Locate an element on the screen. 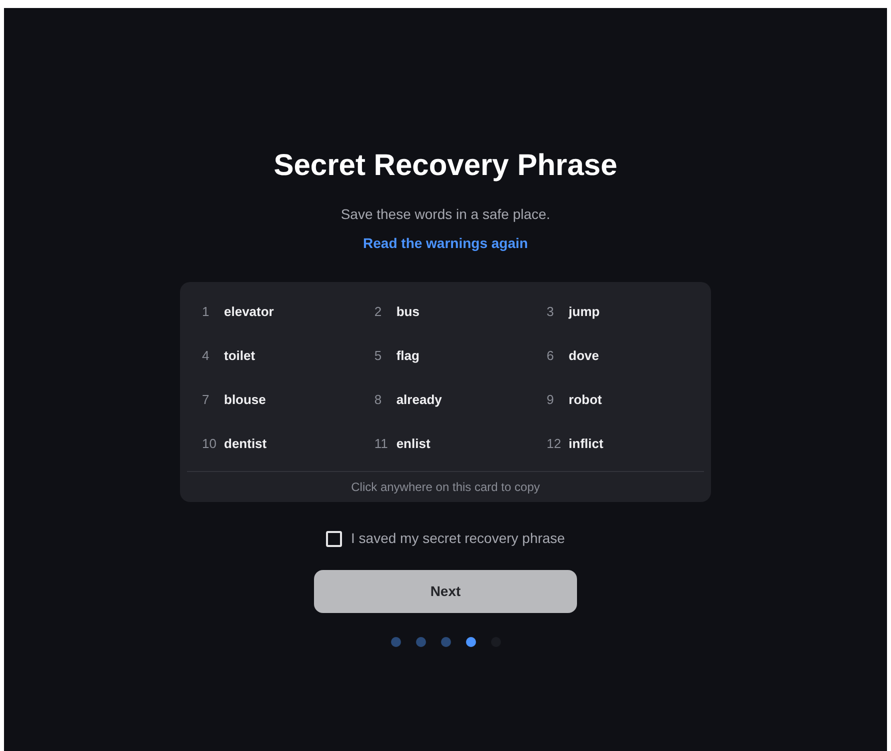 The width and height of the screenshot is (891, 751). phrase-word: already is located at coordinates (419, 400).